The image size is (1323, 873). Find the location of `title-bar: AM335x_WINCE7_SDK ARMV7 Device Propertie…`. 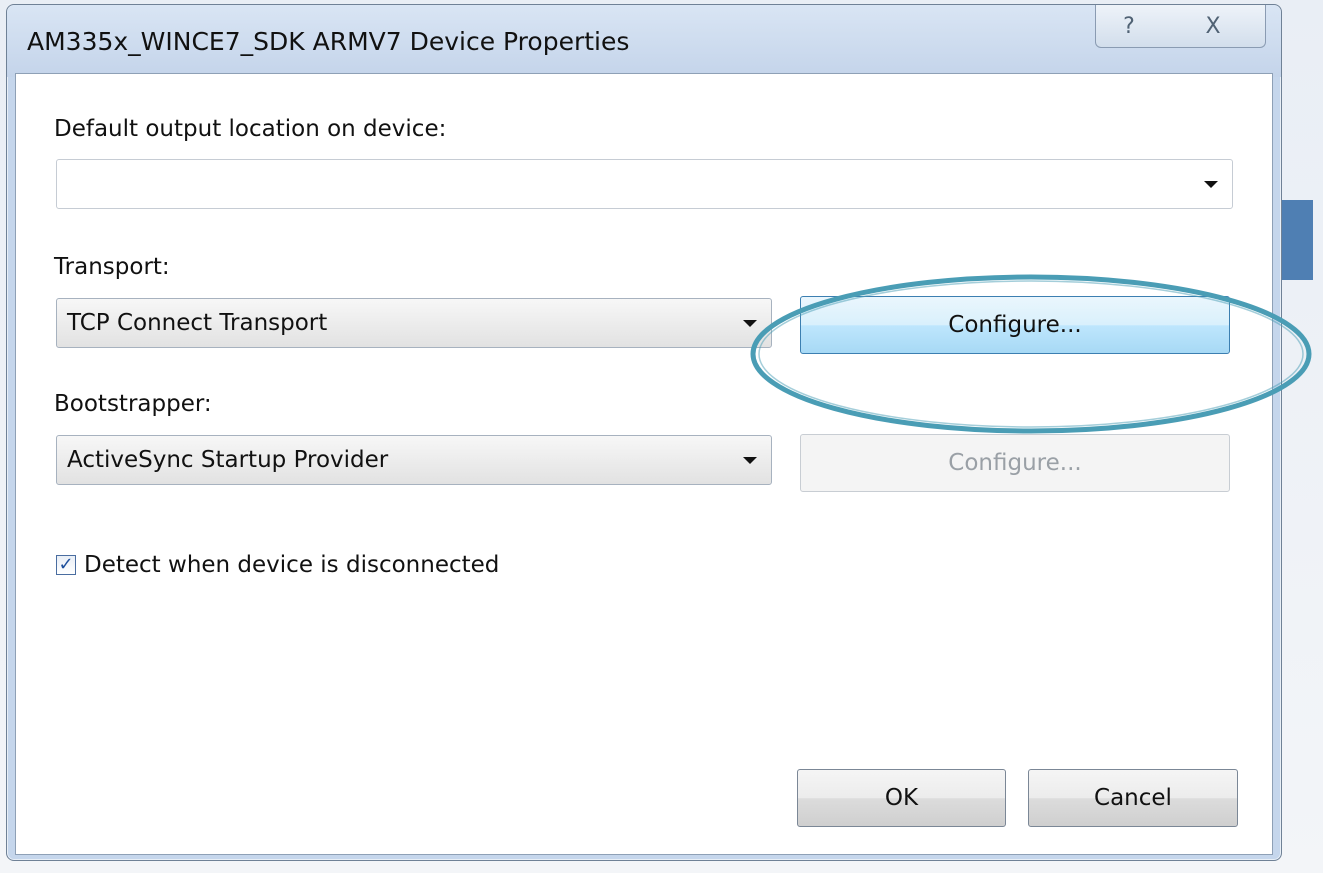

title-bar: AM335x_WINCE7_SDK ARMV7 Device Propertie… is located at coordinates (644, 41).